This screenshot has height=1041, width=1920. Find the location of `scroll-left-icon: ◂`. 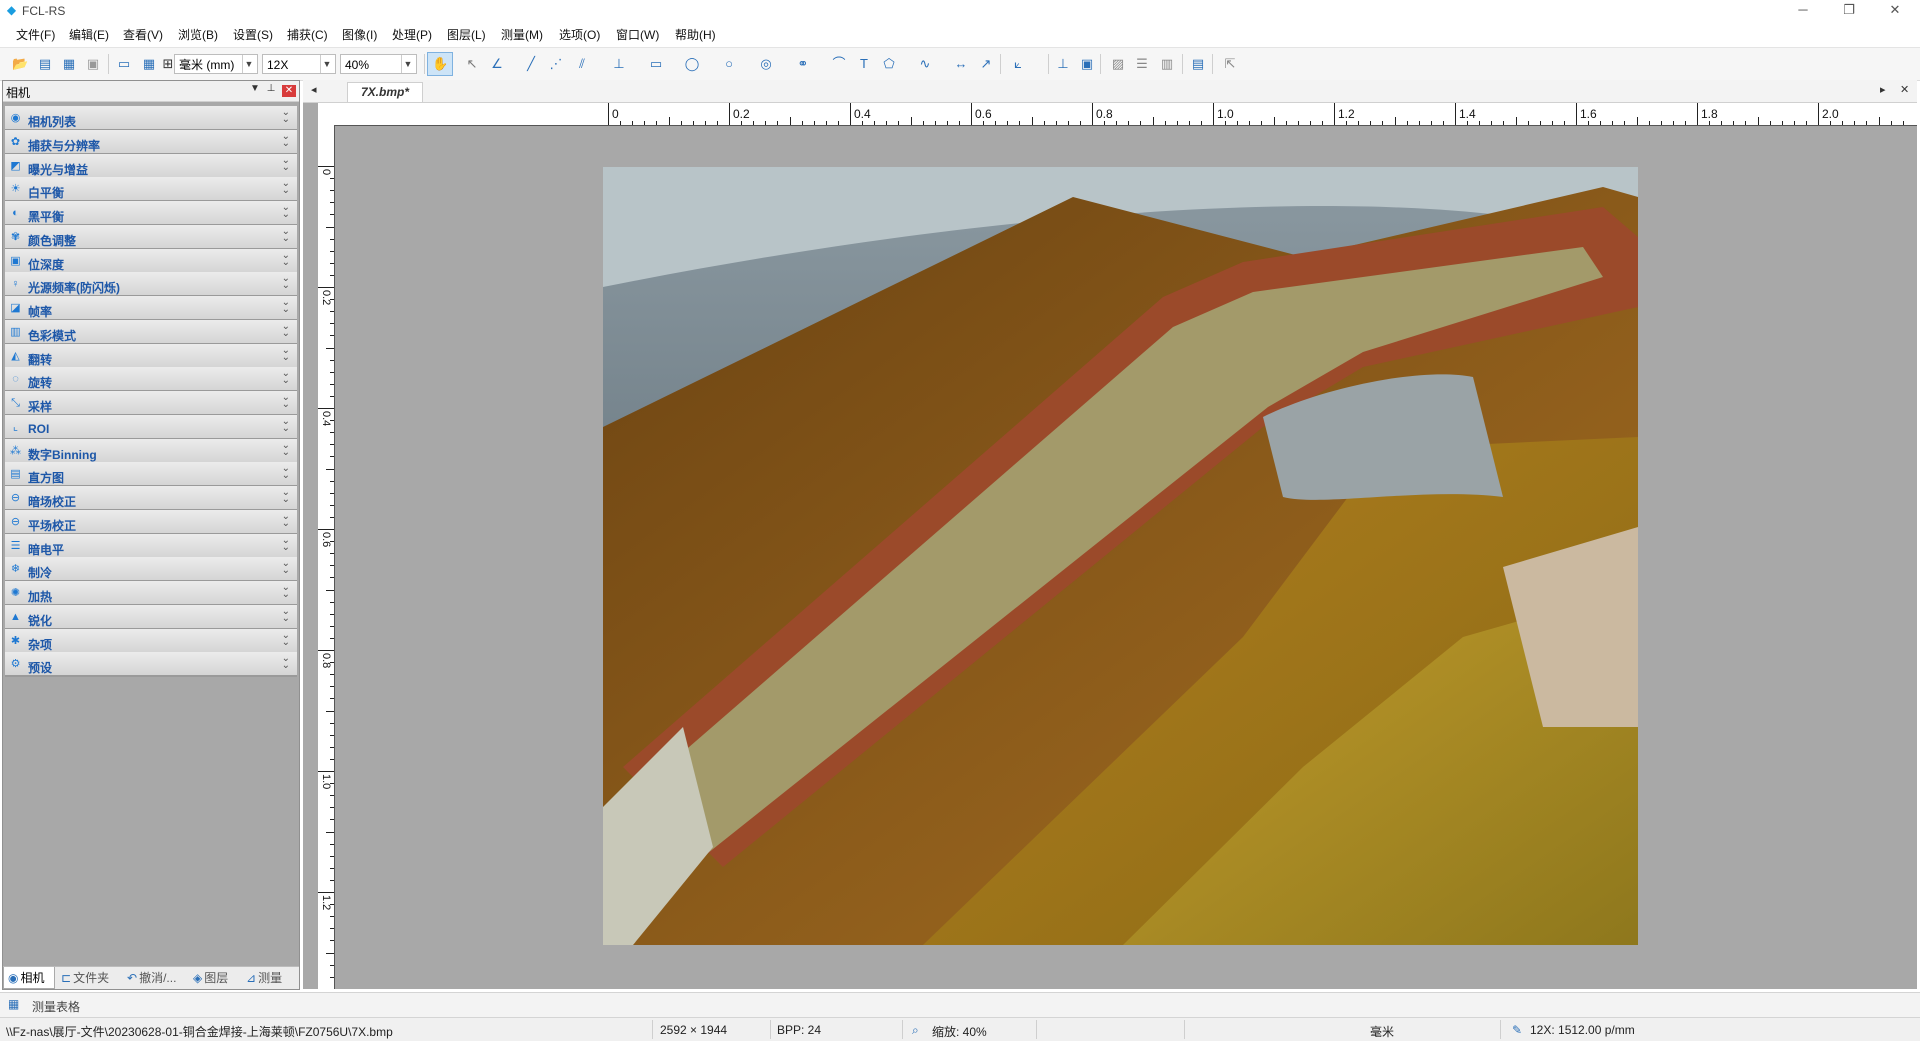

scroll-left-icon: ◂ is located at coordinates (314, 89).